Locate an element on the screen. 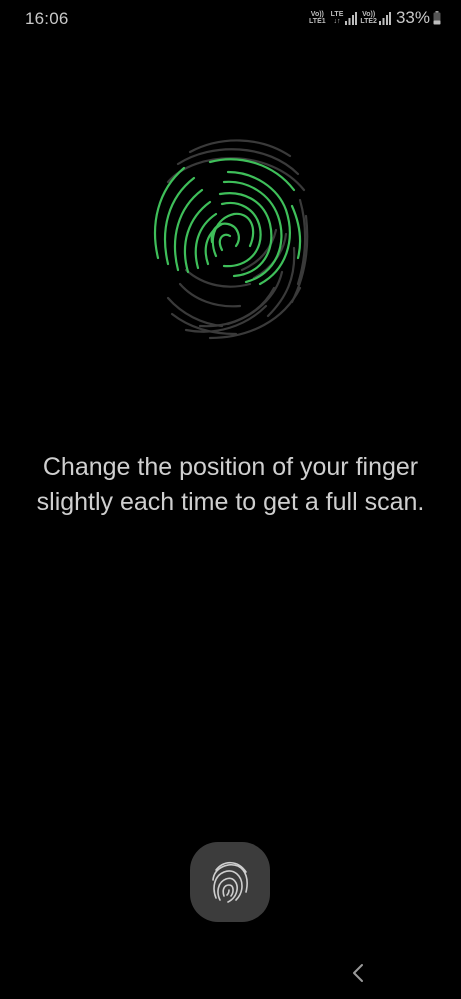 The image size is (461, 999). sim1-volte-bottom: LTE1 is located at coordinates (317, 21).